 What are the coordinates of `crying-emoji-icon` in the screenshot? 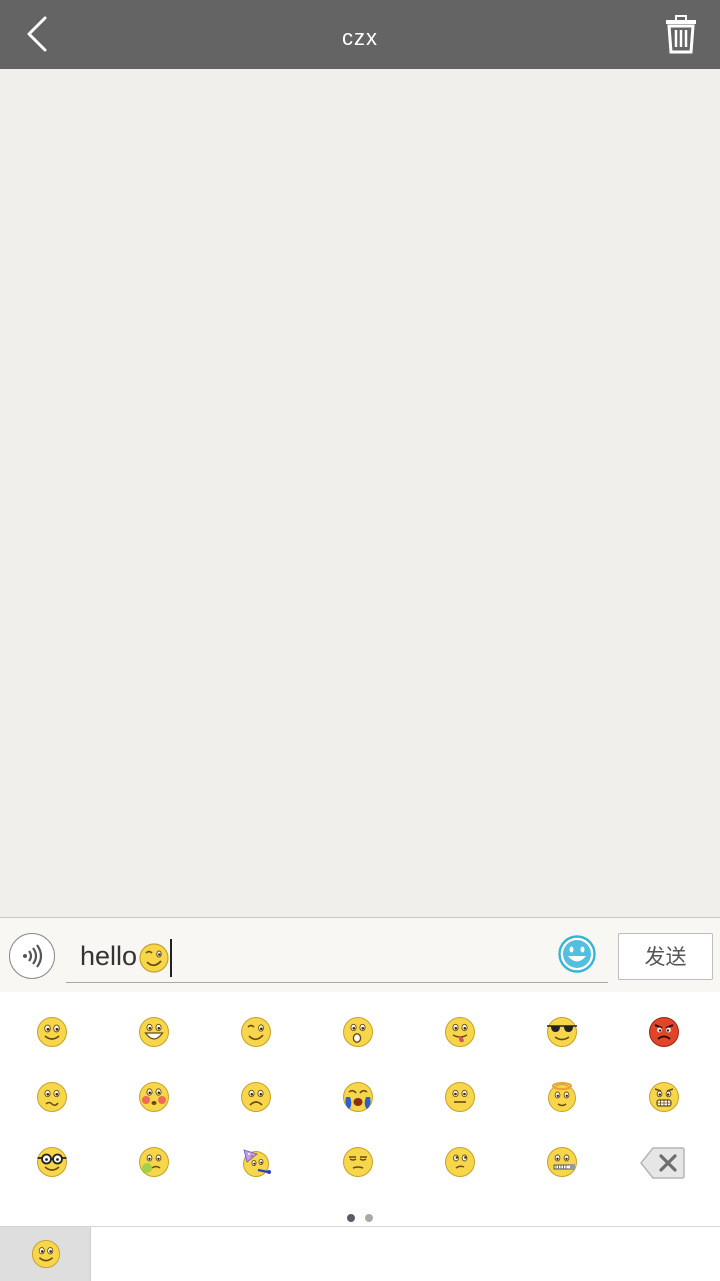 It's located at (358, 1097).